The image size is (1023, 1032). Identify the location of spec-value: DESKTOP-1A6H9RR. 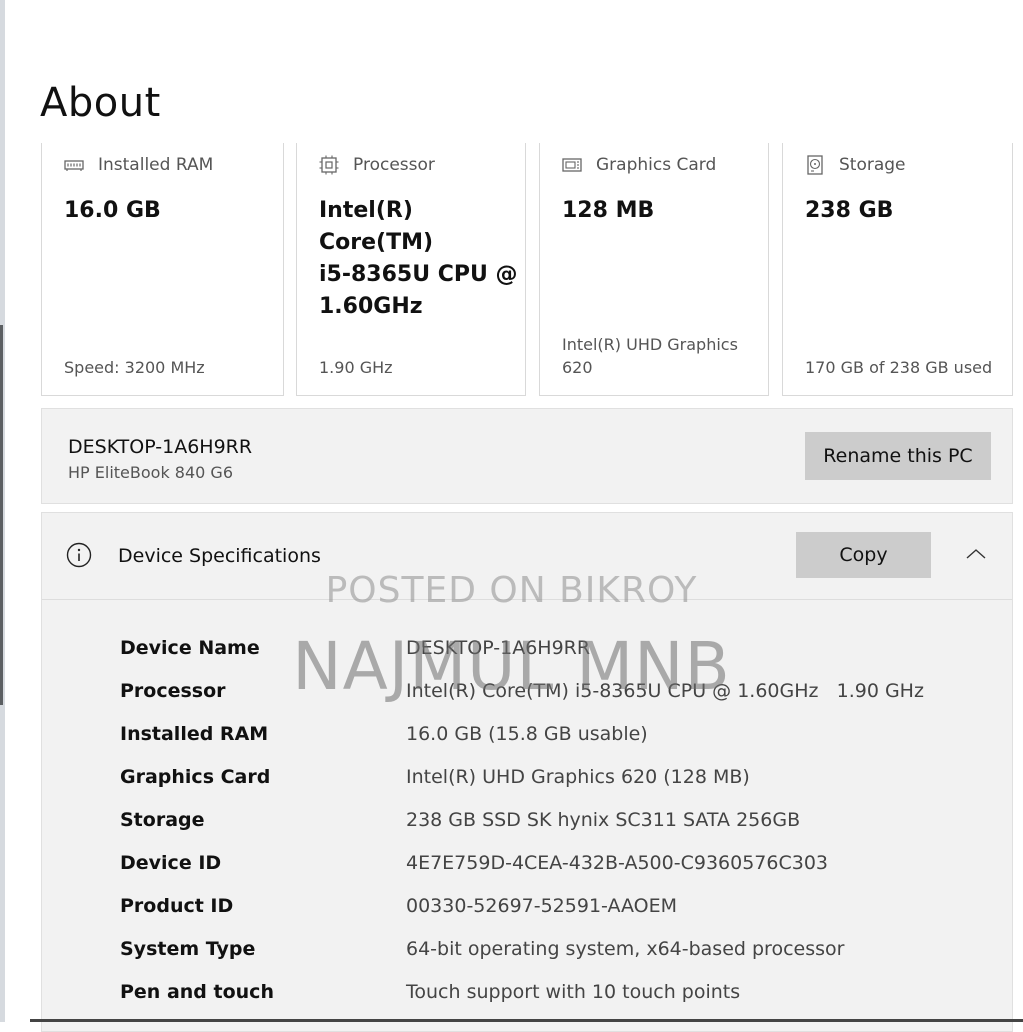
(498, 648).